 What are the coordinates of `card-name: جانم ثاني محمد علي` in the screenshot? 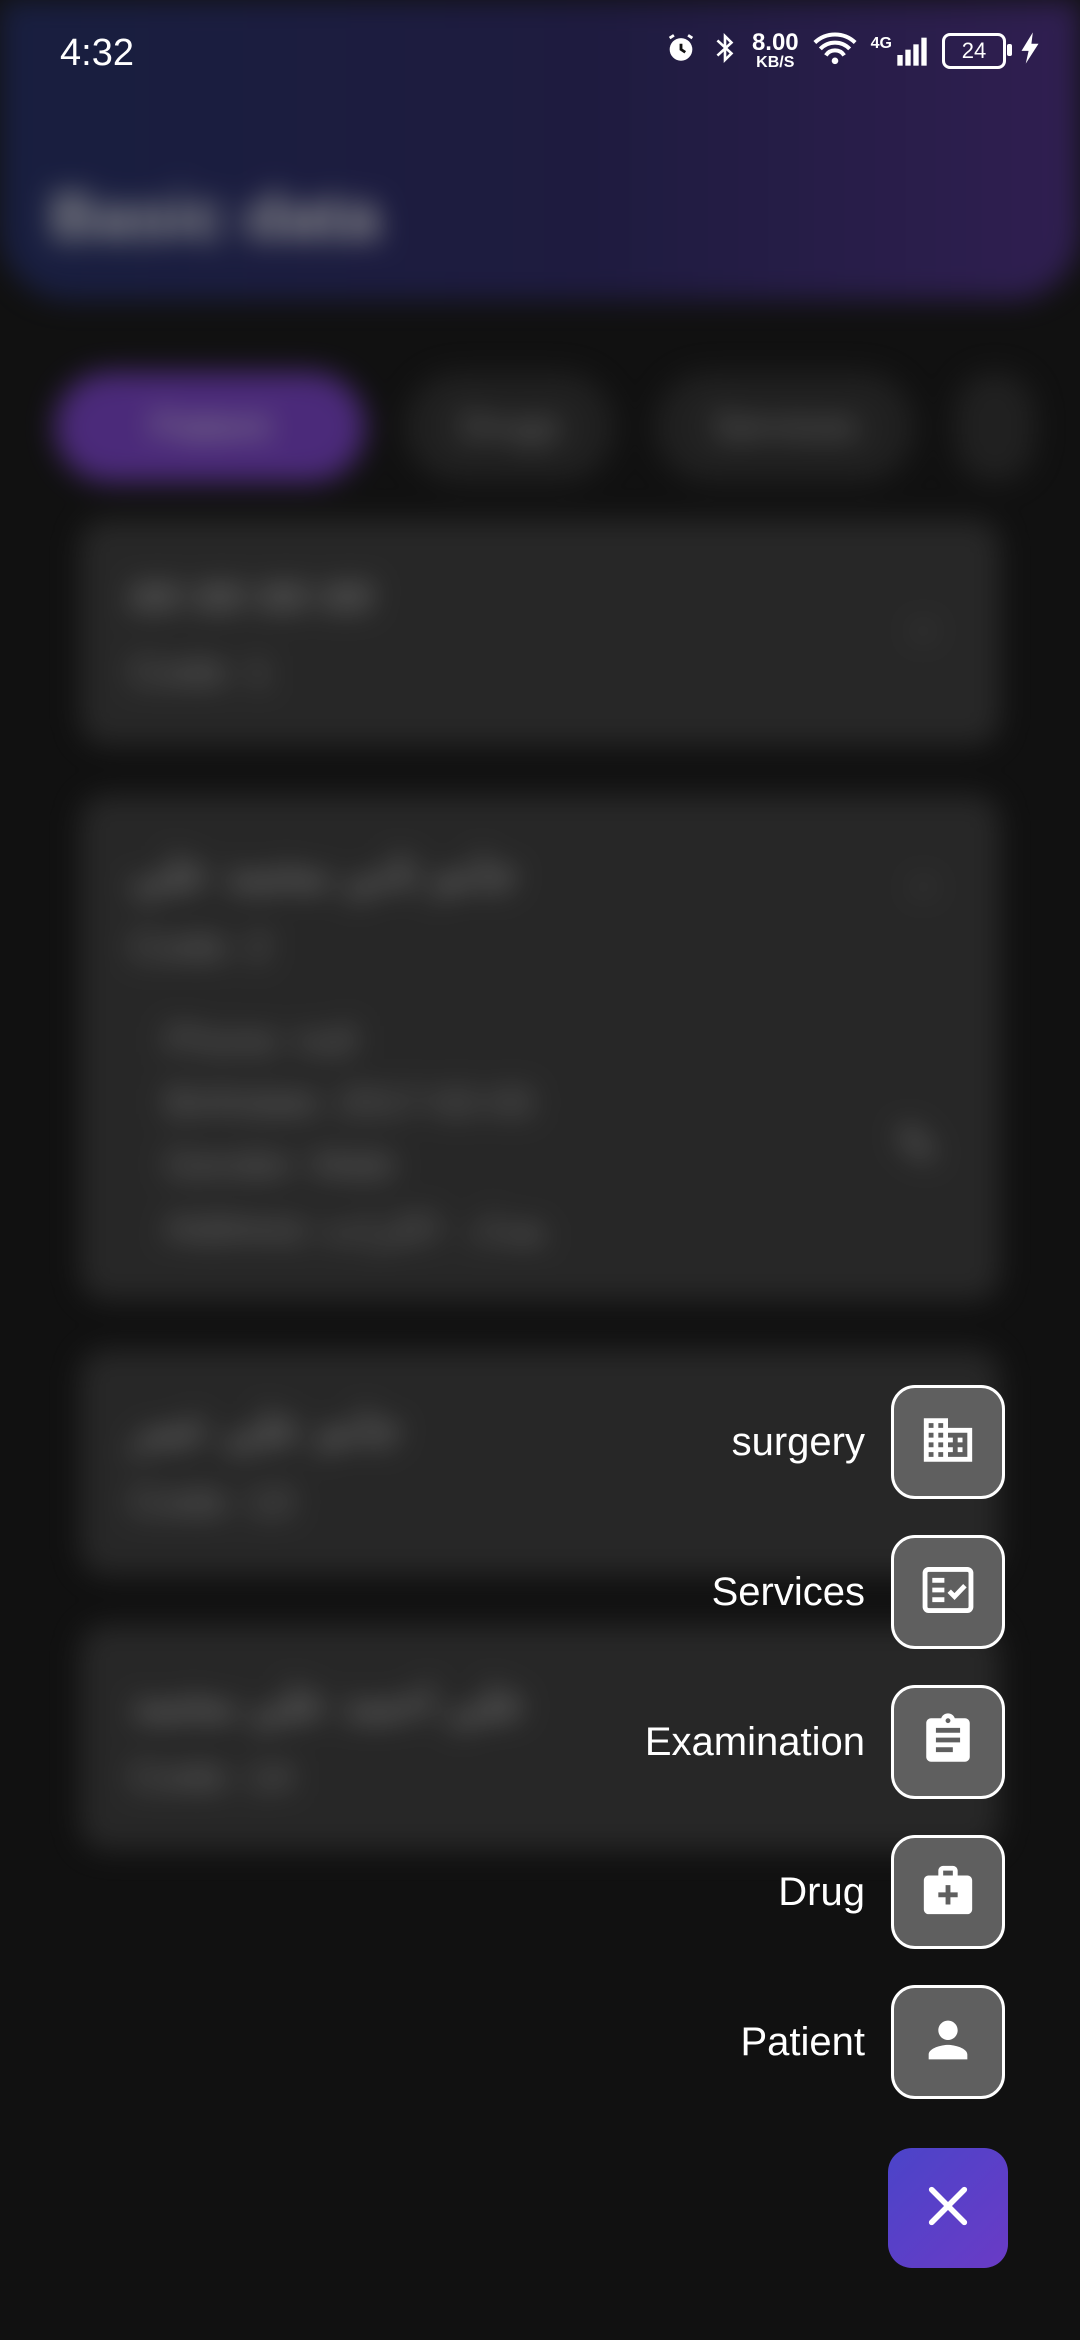 It's located at (324, 872).